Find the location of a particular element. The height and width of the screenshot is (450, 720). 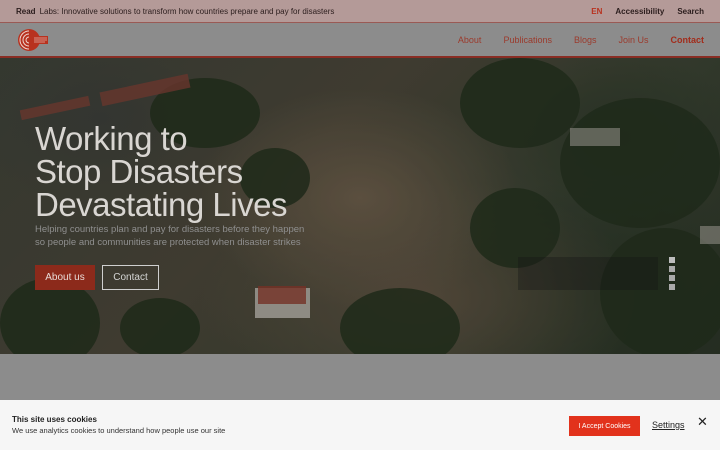

read-link: Read is located at coordinates (26, 11).